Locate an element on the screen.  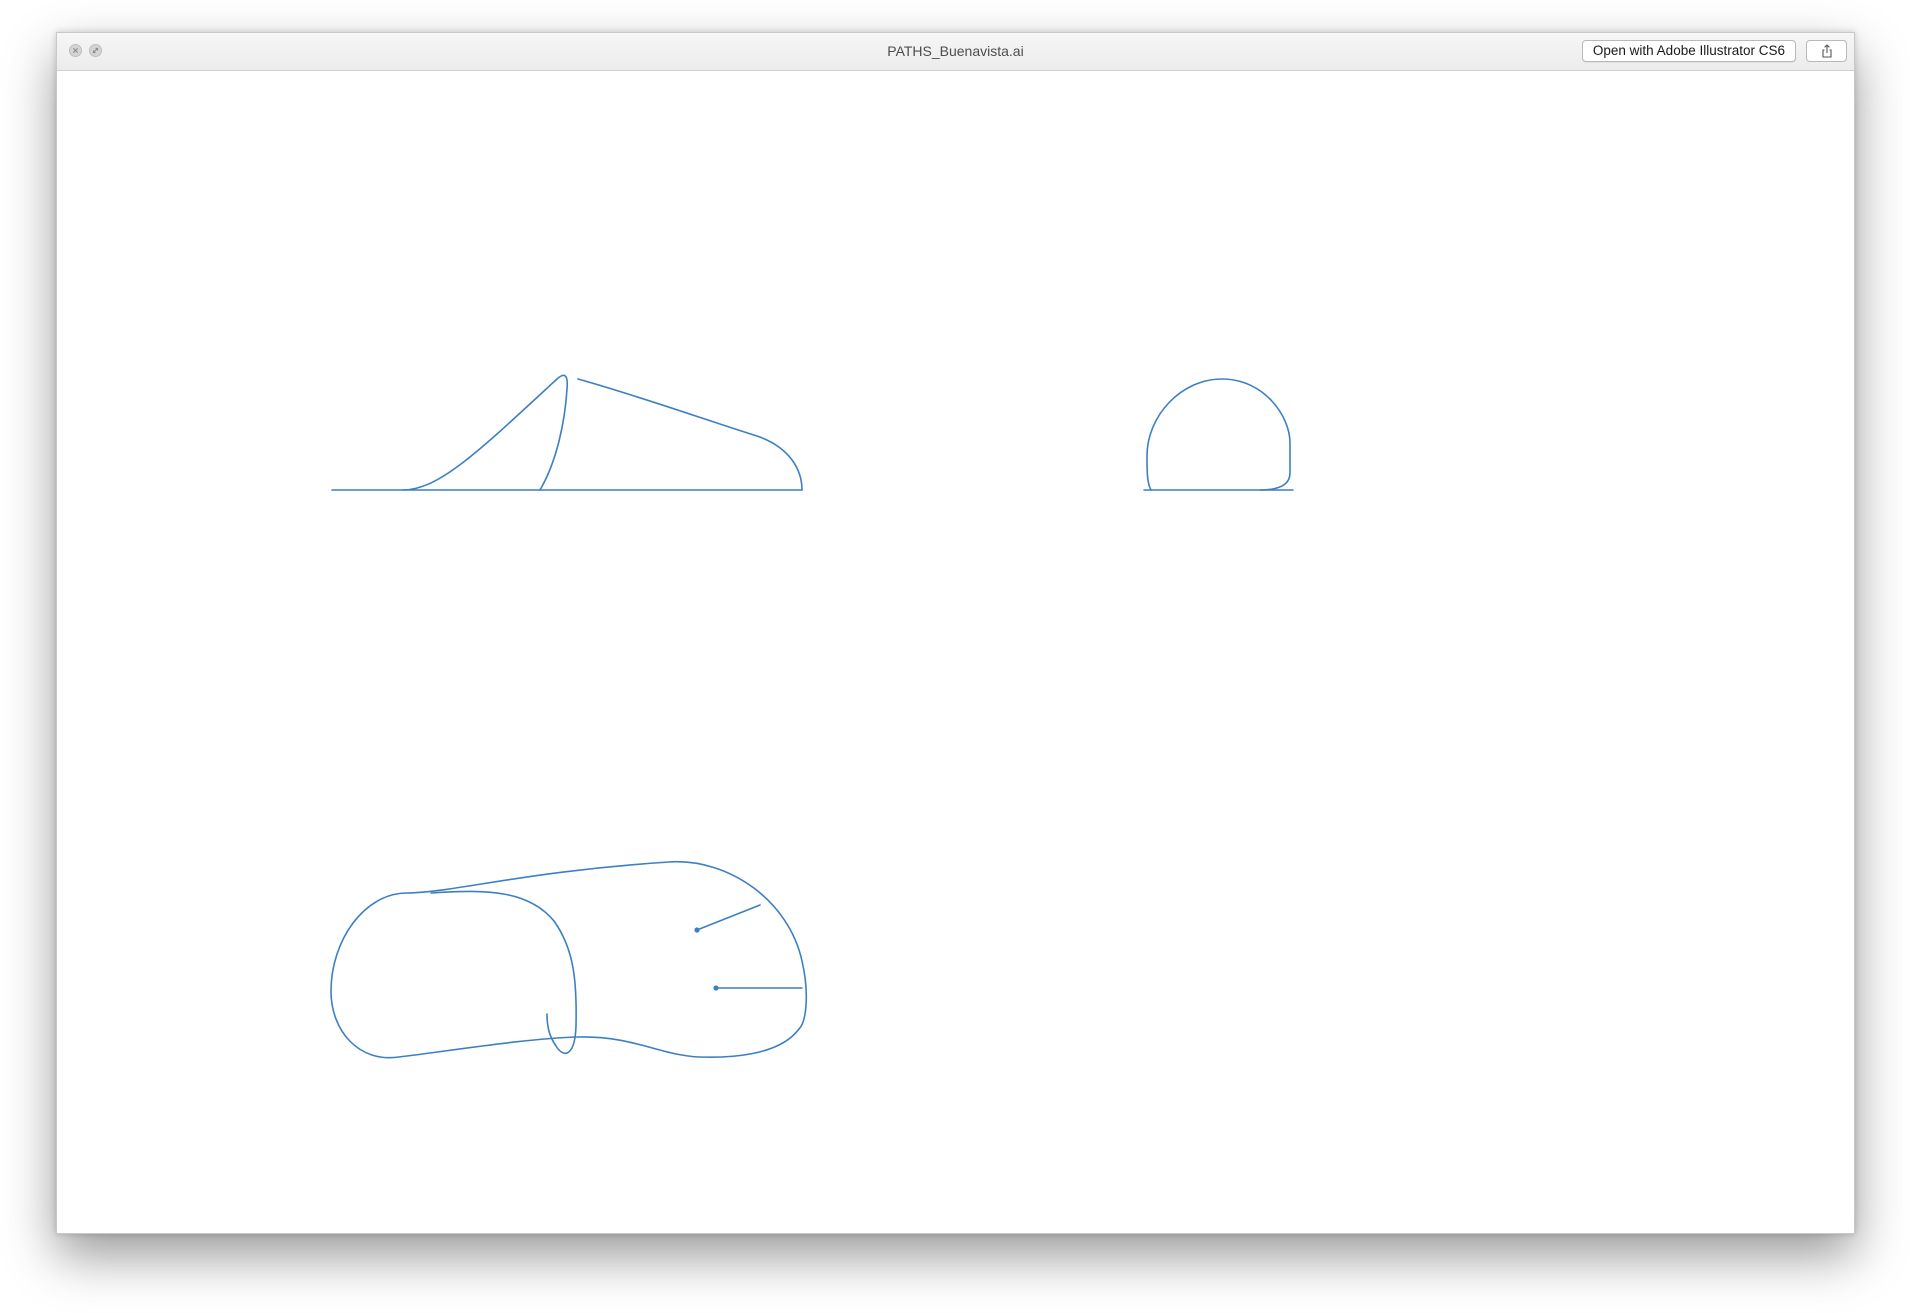
share-icon is located at coordinates (1826, 51).